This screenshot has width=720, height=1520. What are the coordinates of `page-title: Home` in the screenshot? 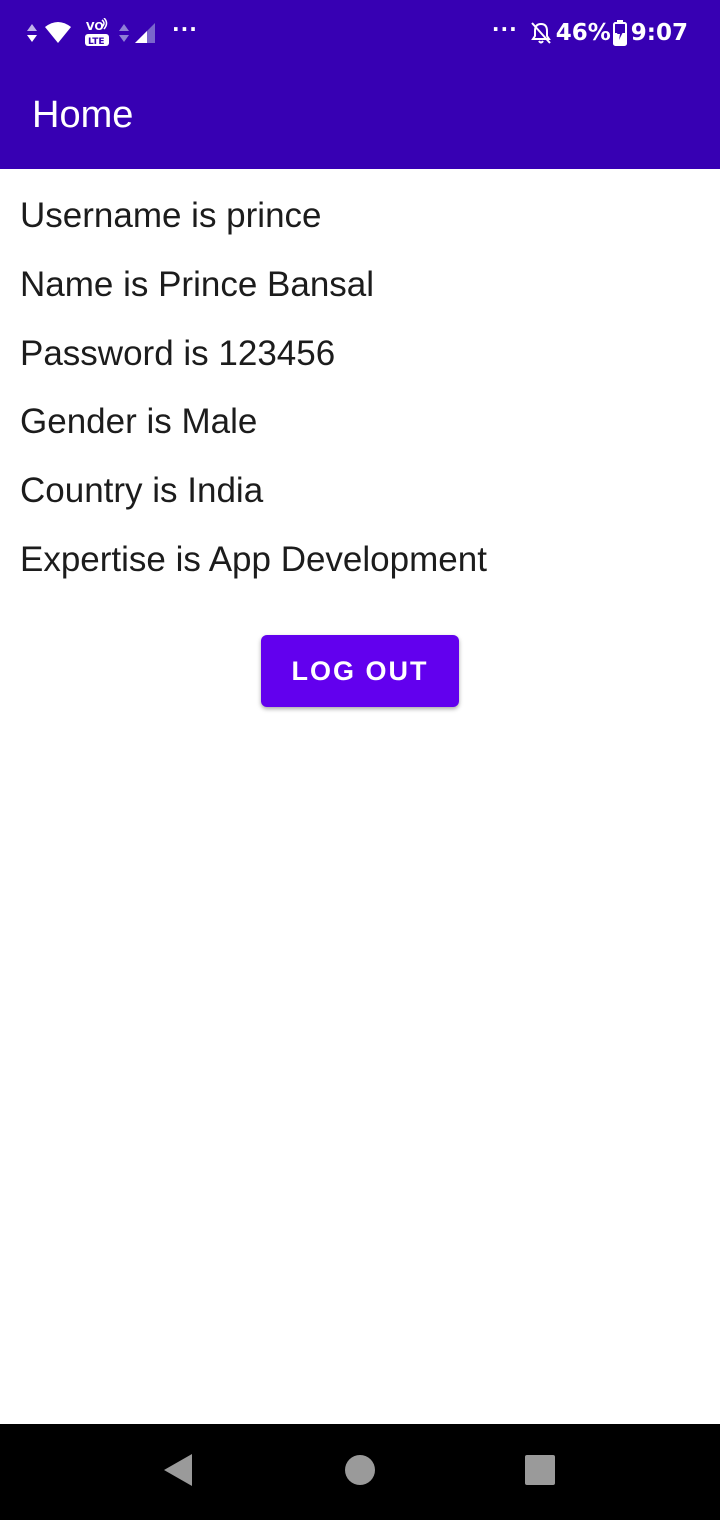 It's located at (83, 115).